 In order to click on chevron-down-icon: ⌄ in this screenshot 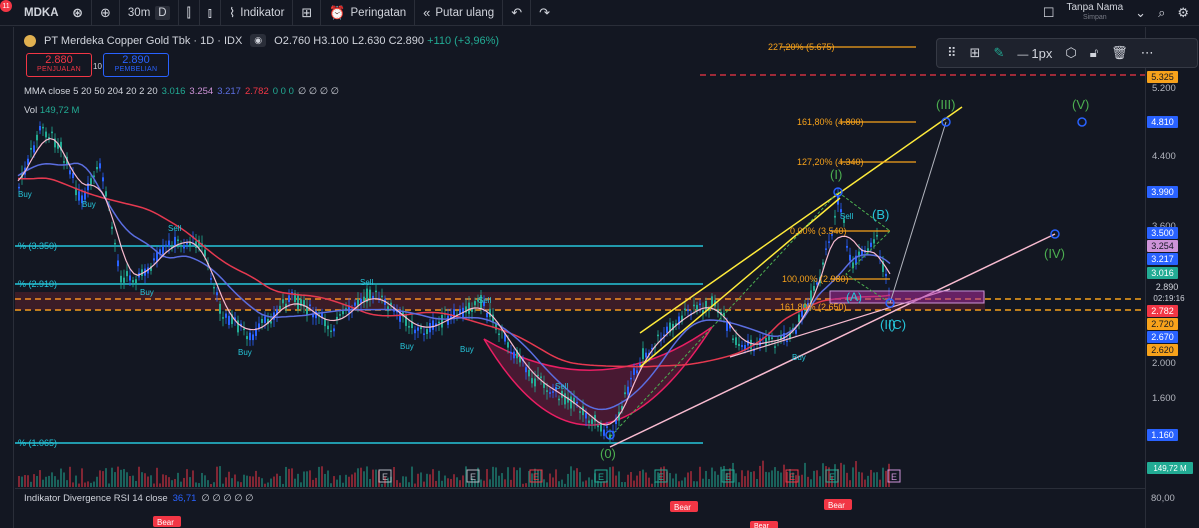, I will do `click(1140, 13)`.